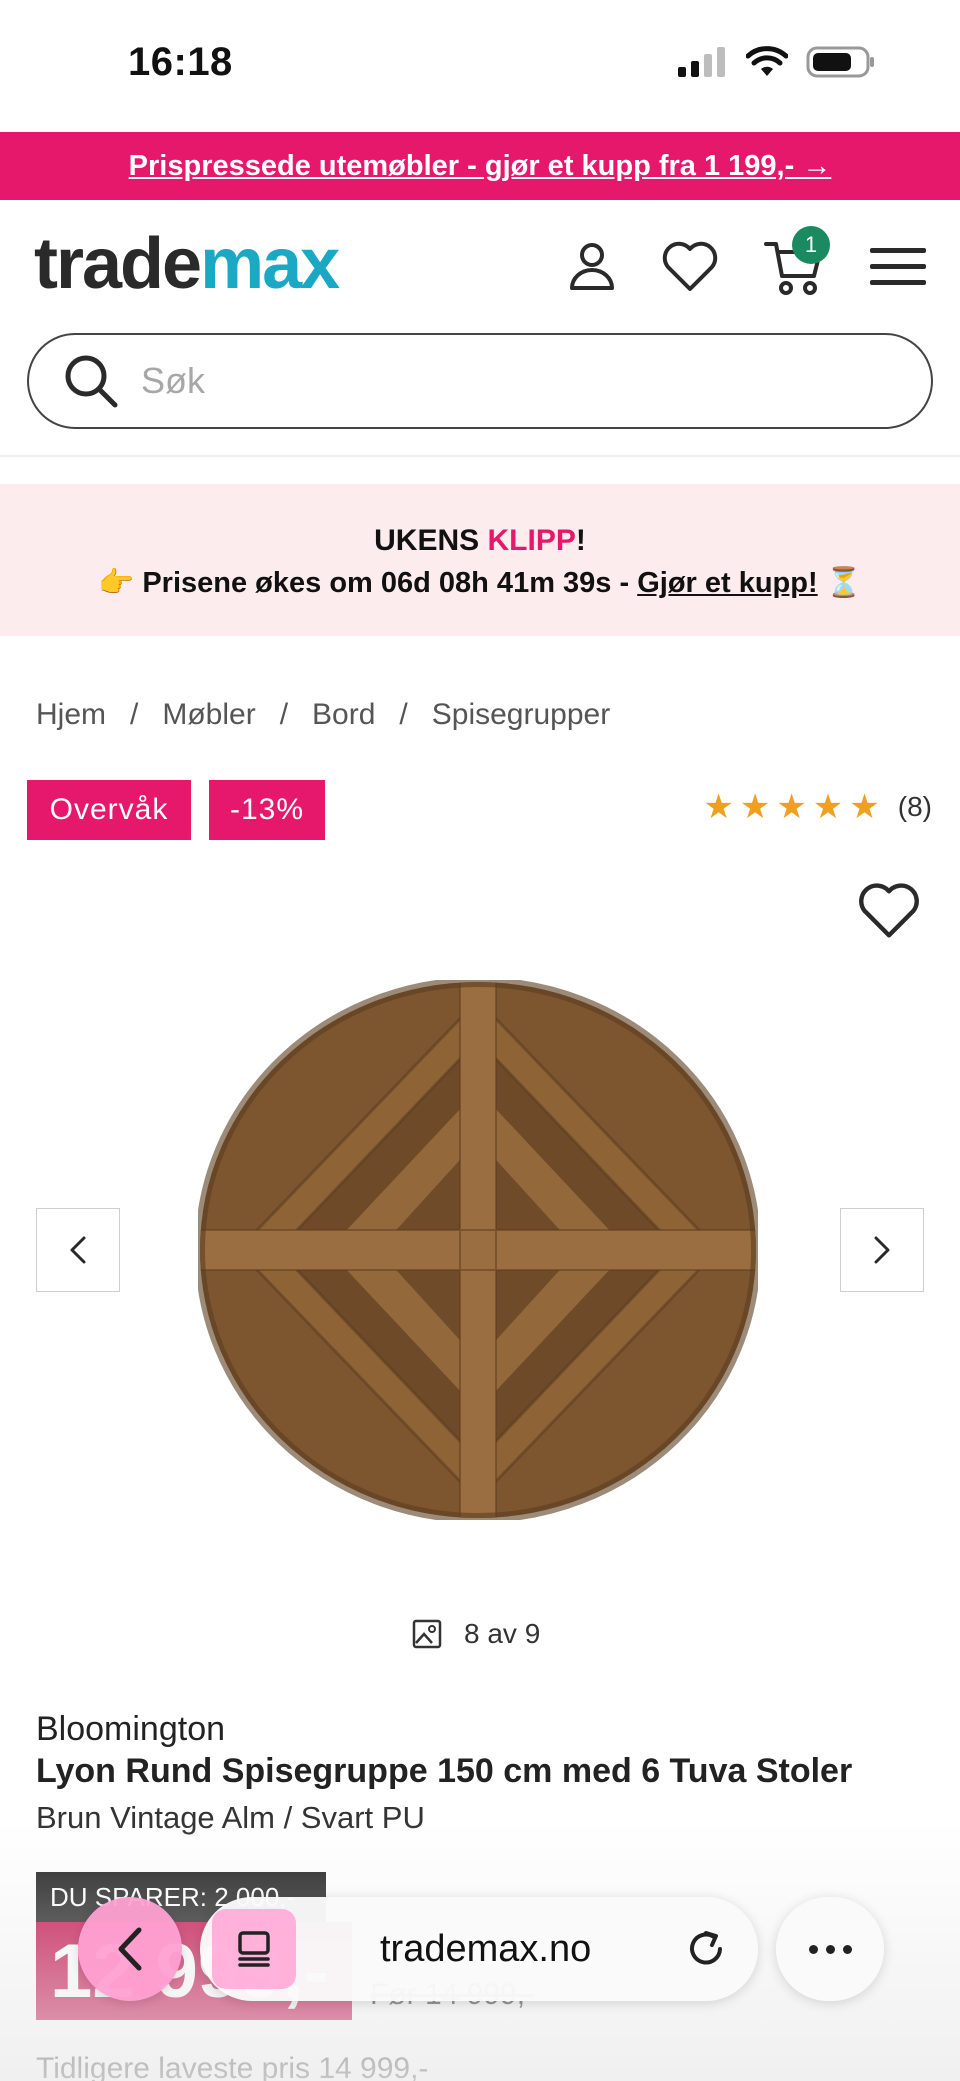  I want to click on chevron-right-icon, so click(882, 1250).